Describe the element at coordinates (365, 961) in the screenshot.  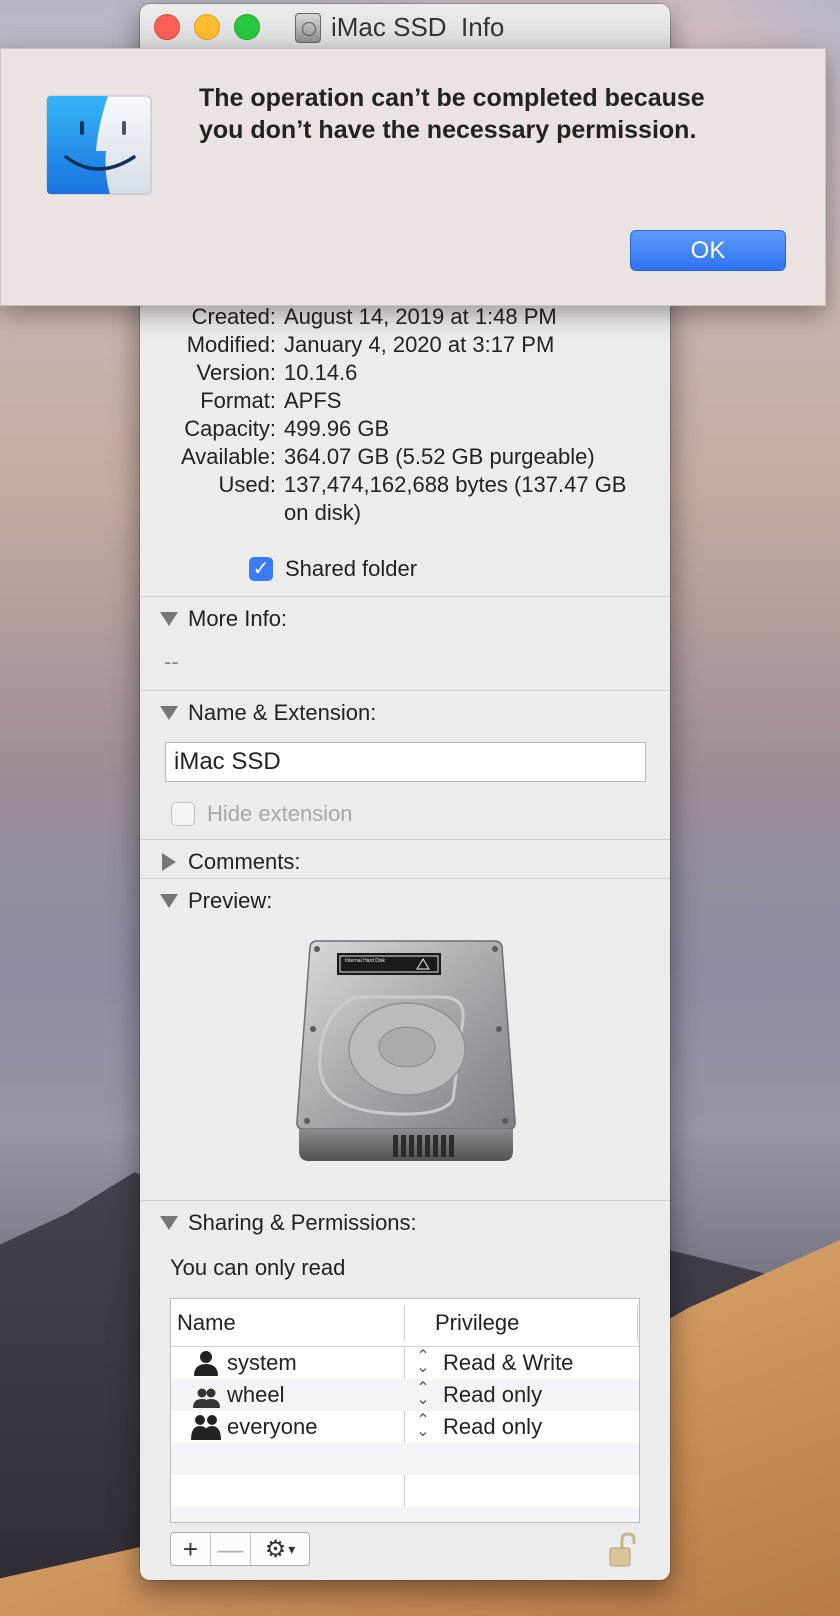
I see `drive-label-text: Internal Hard Disk` at that location.